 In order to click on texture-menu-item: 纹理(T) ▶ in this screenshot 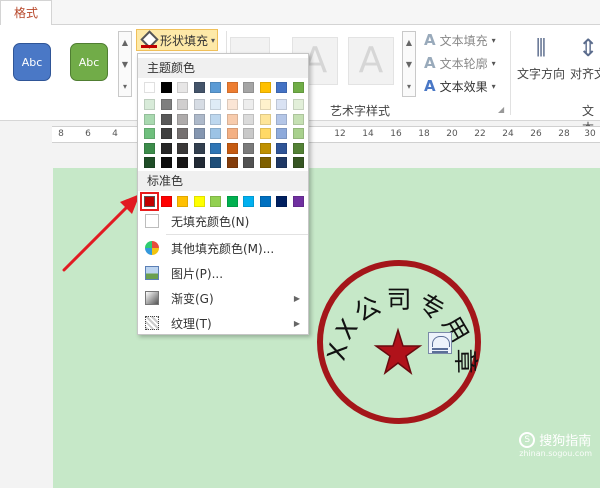, I will do `click(223, 323)`.